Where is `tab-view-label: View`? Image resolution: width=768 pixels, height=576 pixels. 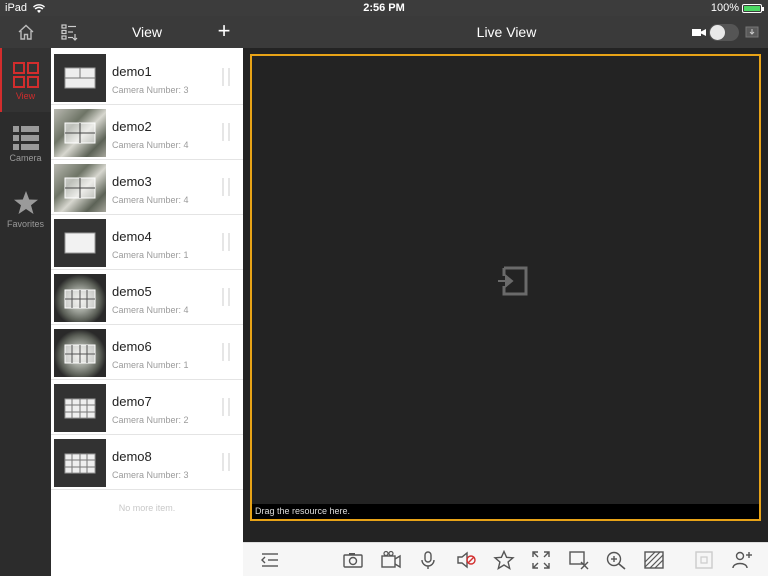
tab-view-label: View is located at coordinates (25, 96).